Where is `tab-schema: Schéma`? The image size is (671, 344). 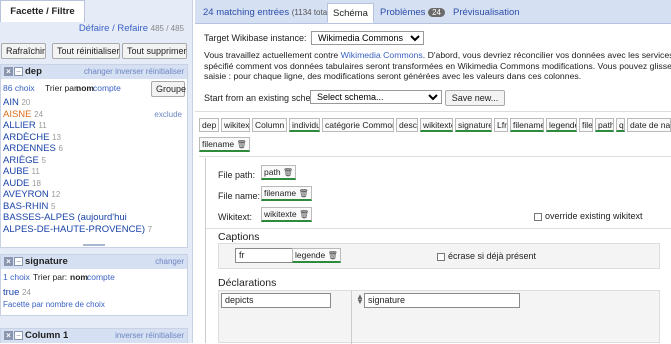
tab-schema: Schéma is located at coordinates (350, 13).